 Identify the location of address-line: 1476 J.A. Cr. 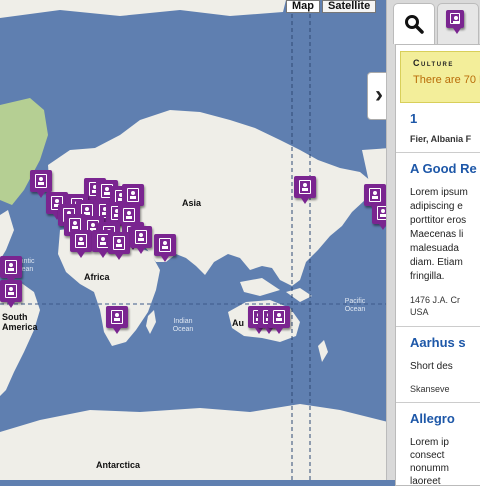
(435, 300).